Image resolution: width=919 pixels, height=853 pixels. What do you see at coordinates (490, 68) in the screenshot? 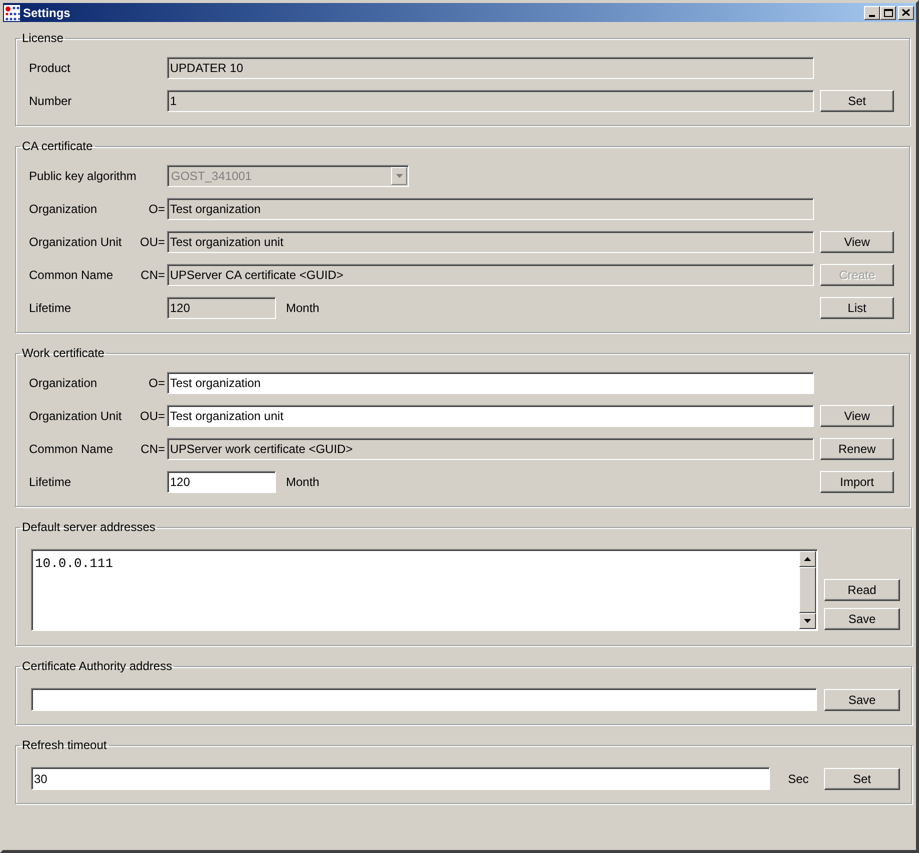
I see `input-field: UPDATER 10` at bounding box center [490, 68].